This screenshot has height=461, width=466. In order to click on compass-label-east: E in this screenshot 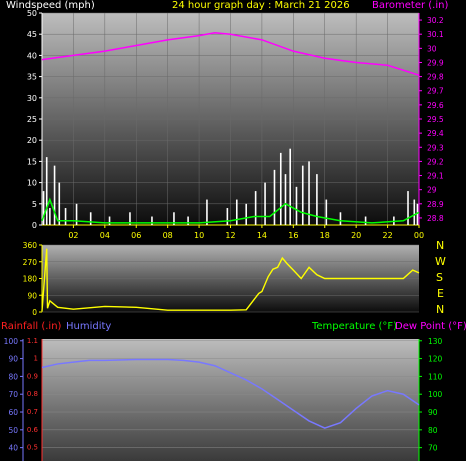, I will do `click(440, 293)`.